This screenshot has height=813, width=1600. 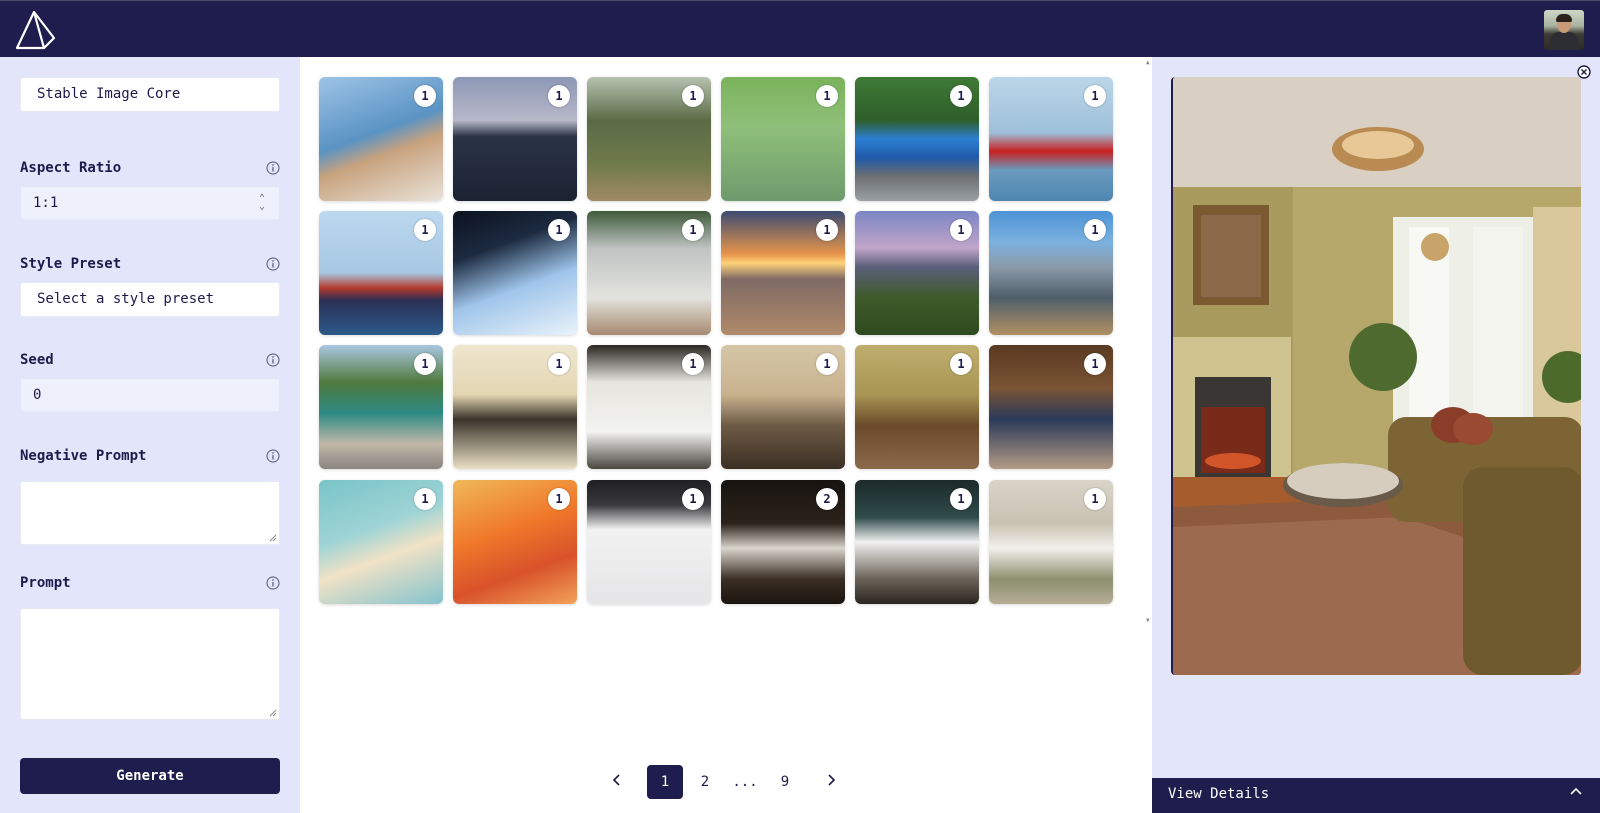 I want to click on gallery-thumbnail-blue-bus: 1, so click(x=917, y=139).